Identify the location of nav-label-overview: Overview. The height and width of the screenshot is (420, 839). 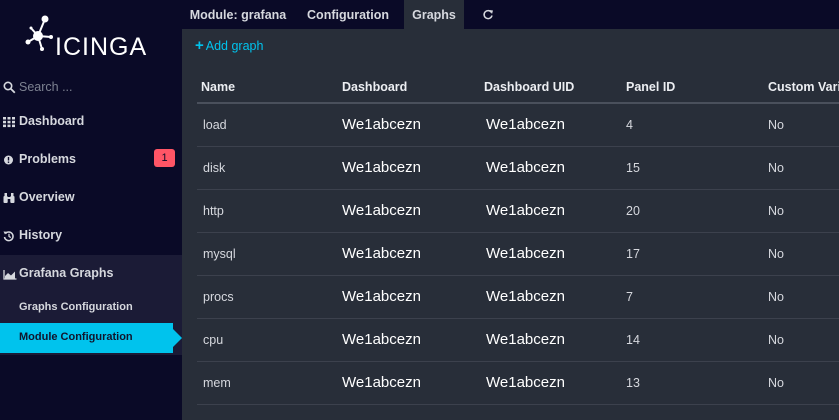
(47, 197).